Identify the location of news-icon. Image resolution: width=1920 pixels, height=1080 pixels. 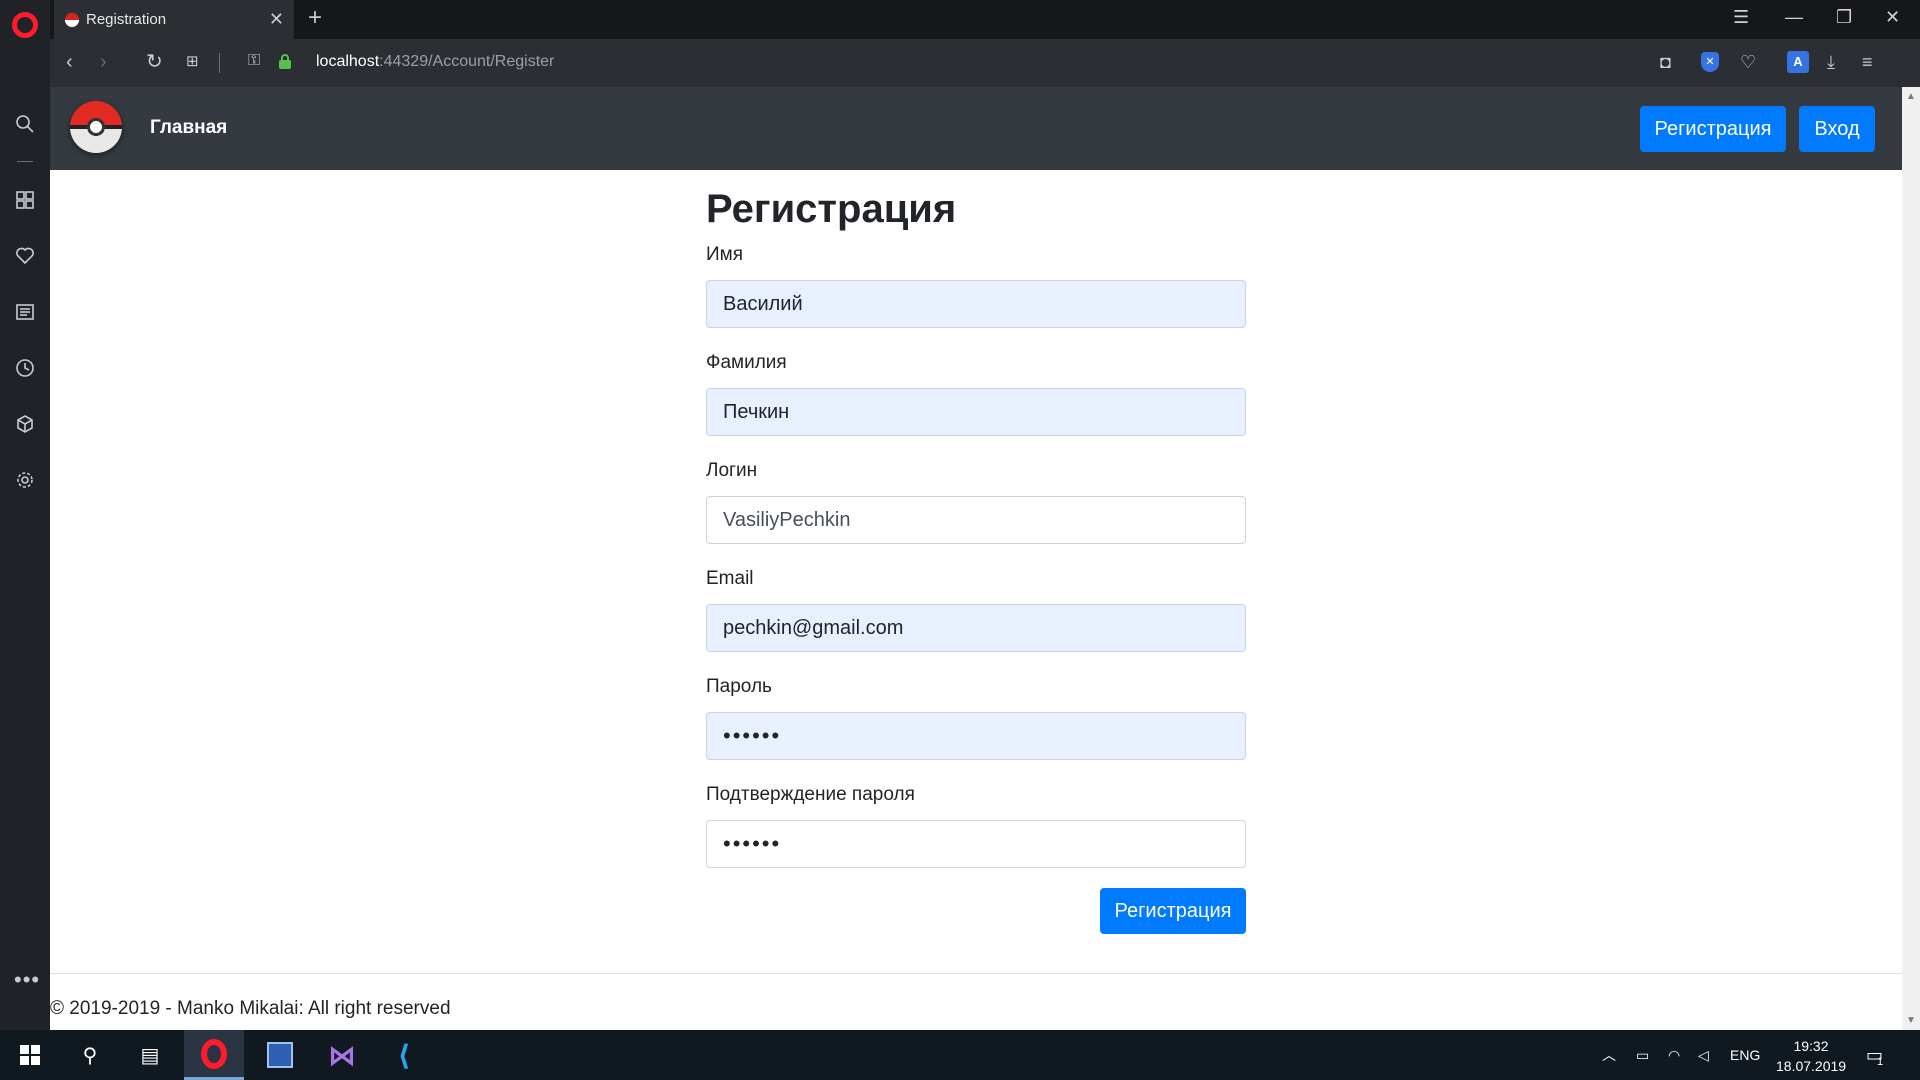
(25, 312).